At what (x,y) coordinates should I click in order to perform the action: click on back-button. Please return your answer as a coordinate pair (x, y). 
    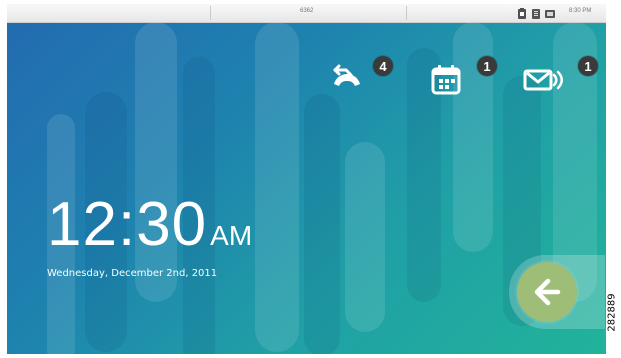
    Looking at the image, I should click on (547, 292).